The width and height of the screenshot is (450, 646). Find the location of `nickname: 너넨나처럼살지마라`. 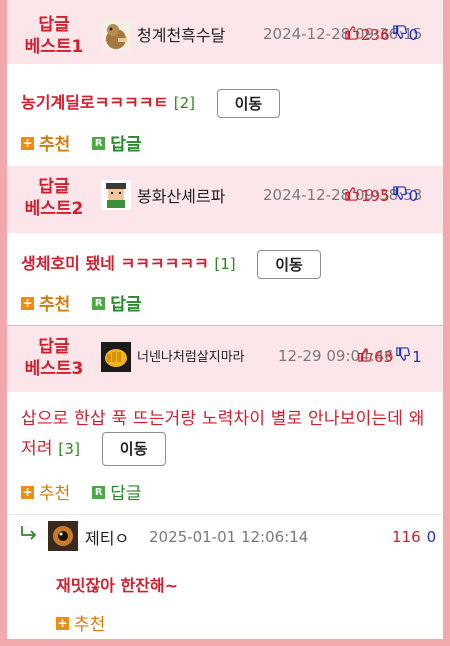

nickname: 너넨나처럼살지마라 is located at coordinates (191, 355).